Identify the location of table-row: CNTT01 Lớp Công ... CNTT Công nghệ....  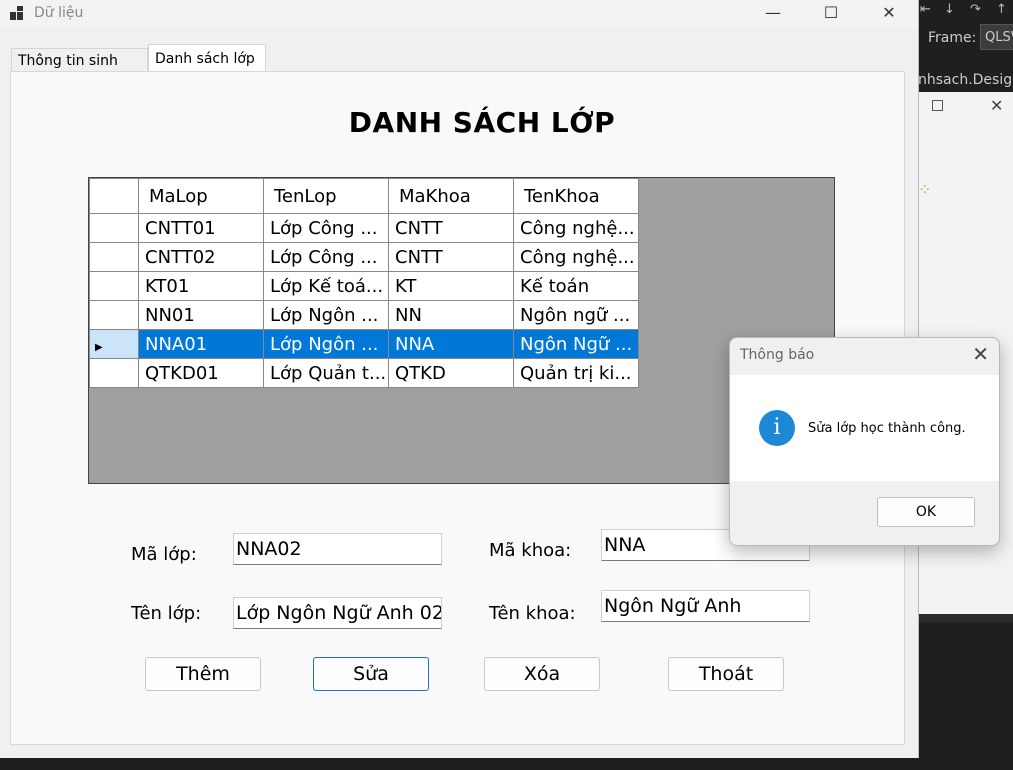
(364, 228).